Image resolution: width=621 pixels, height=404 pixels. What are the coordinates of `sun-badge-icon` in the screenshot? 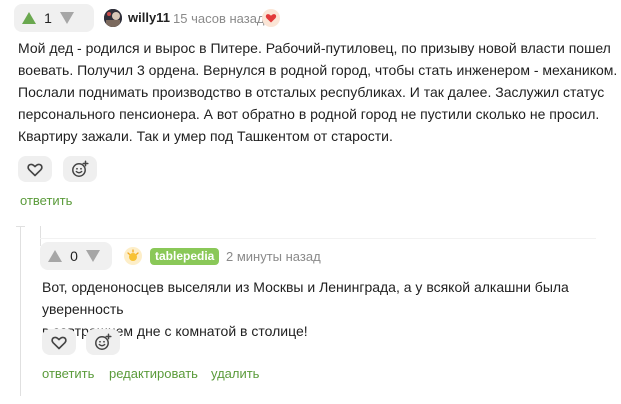 It's located at (133, 255).